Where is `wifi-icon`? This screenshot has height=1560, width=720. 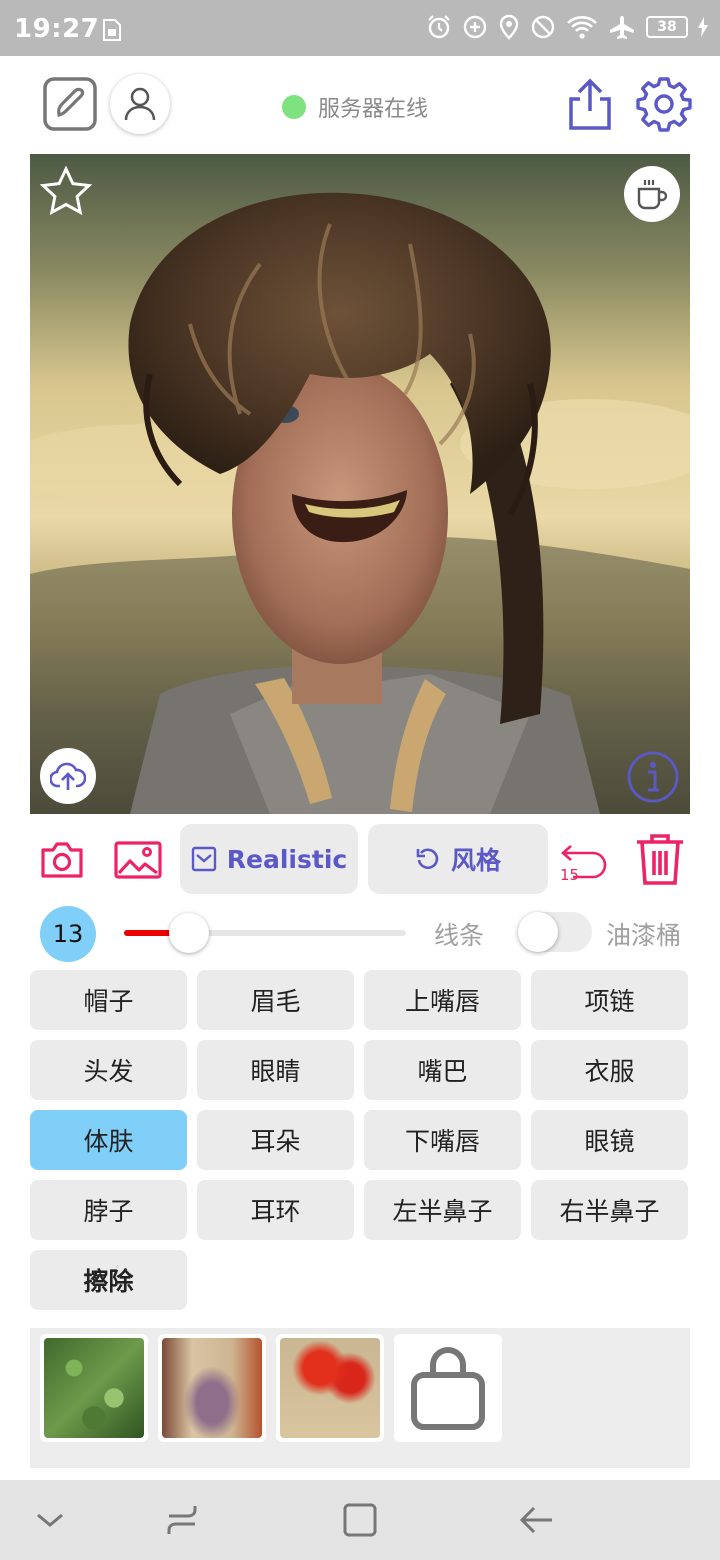
wifi-icon is located at coordinates (582, 27).